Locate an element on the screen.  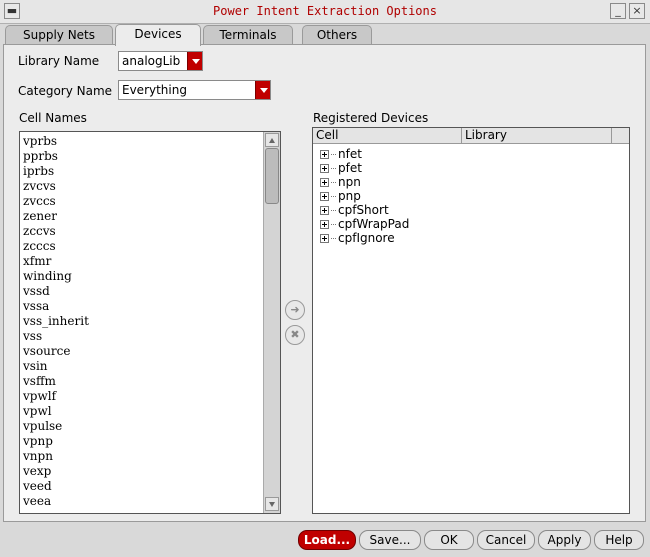
library-name-label: Library Name is located at coordinates (59, 61).